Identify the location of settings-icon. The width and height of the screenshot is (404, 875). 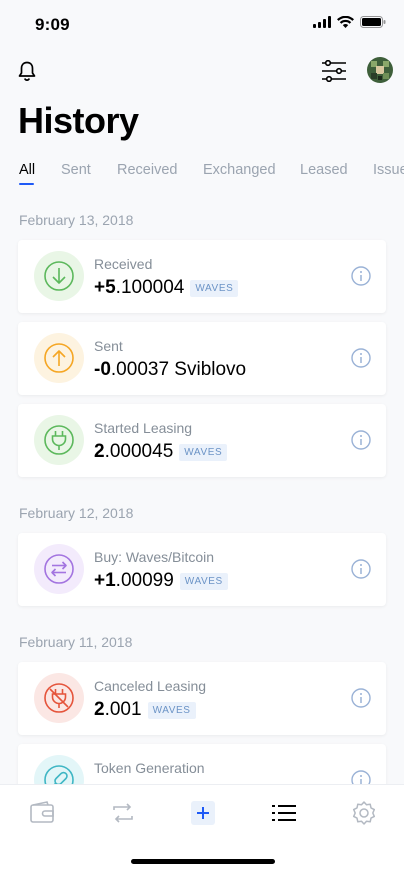
(364, 813).